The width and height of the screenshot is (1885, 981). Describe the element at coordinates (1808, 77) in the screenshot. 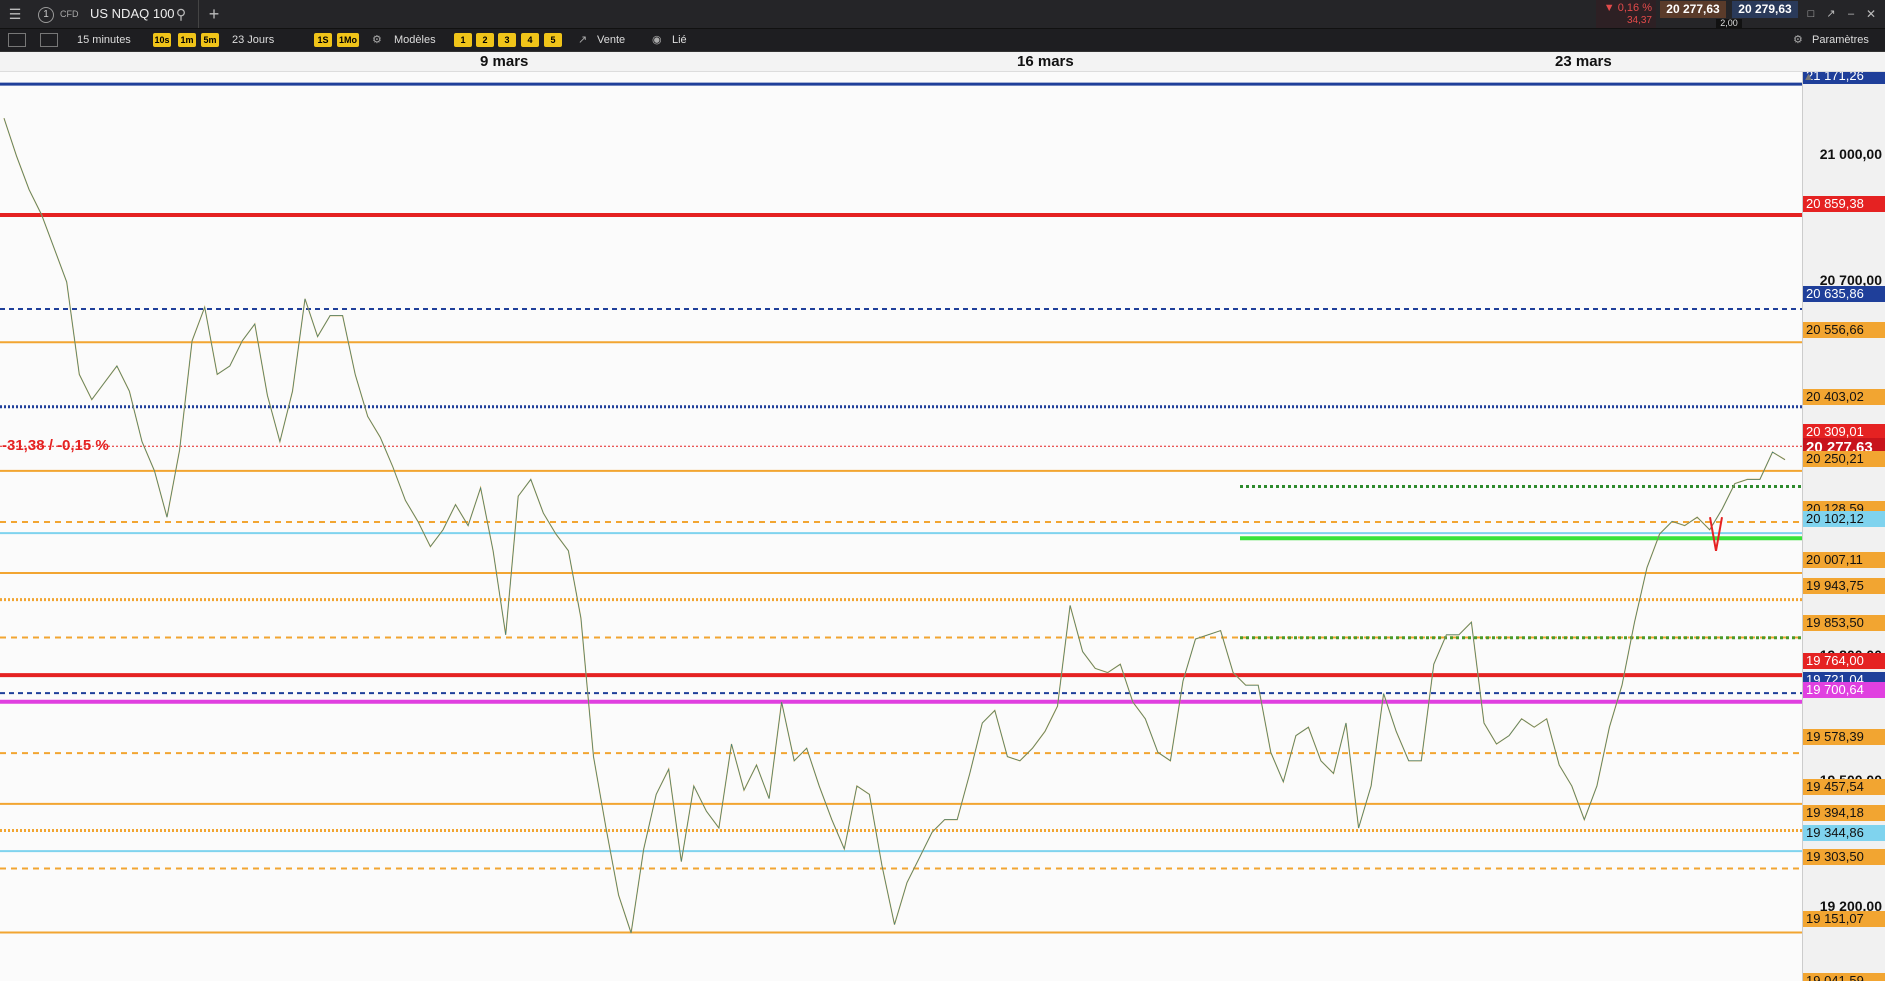

I see `scroll-up-icon: ▲` at that location.